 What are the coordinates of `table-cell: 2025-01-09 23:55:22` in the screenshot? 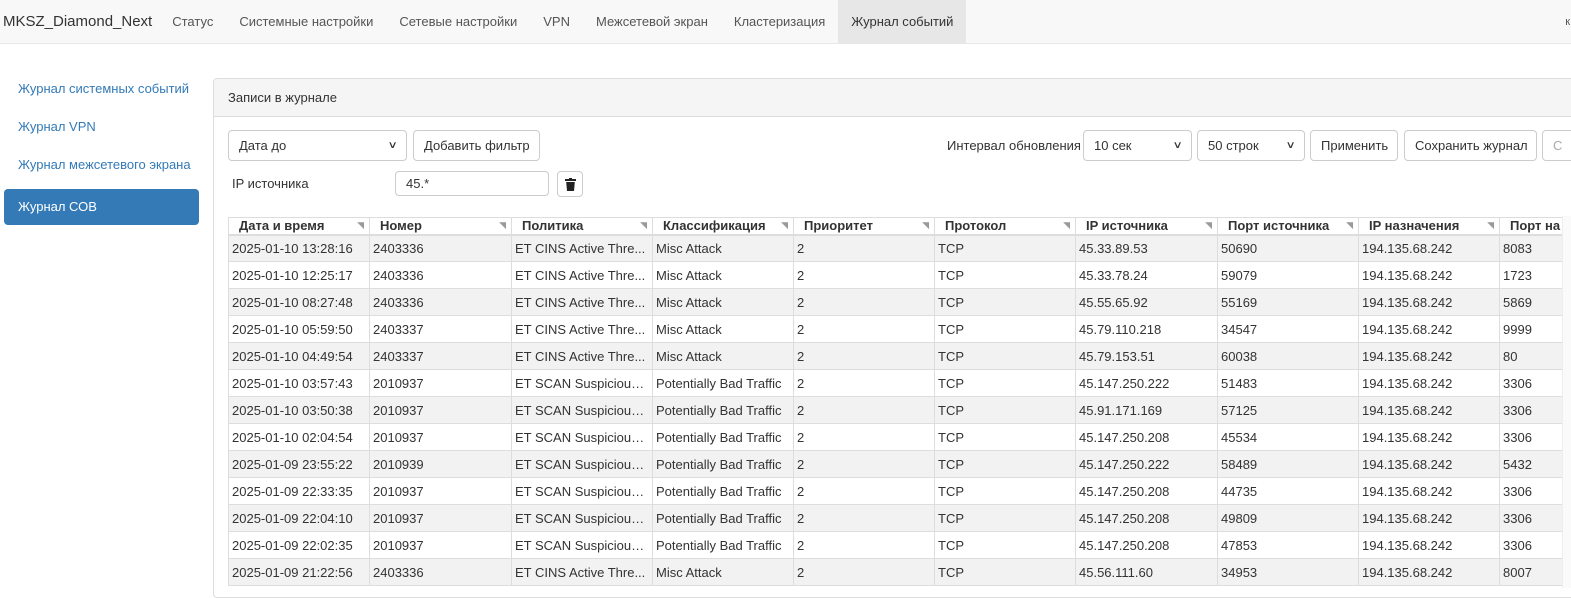 It's located at (299, 464).